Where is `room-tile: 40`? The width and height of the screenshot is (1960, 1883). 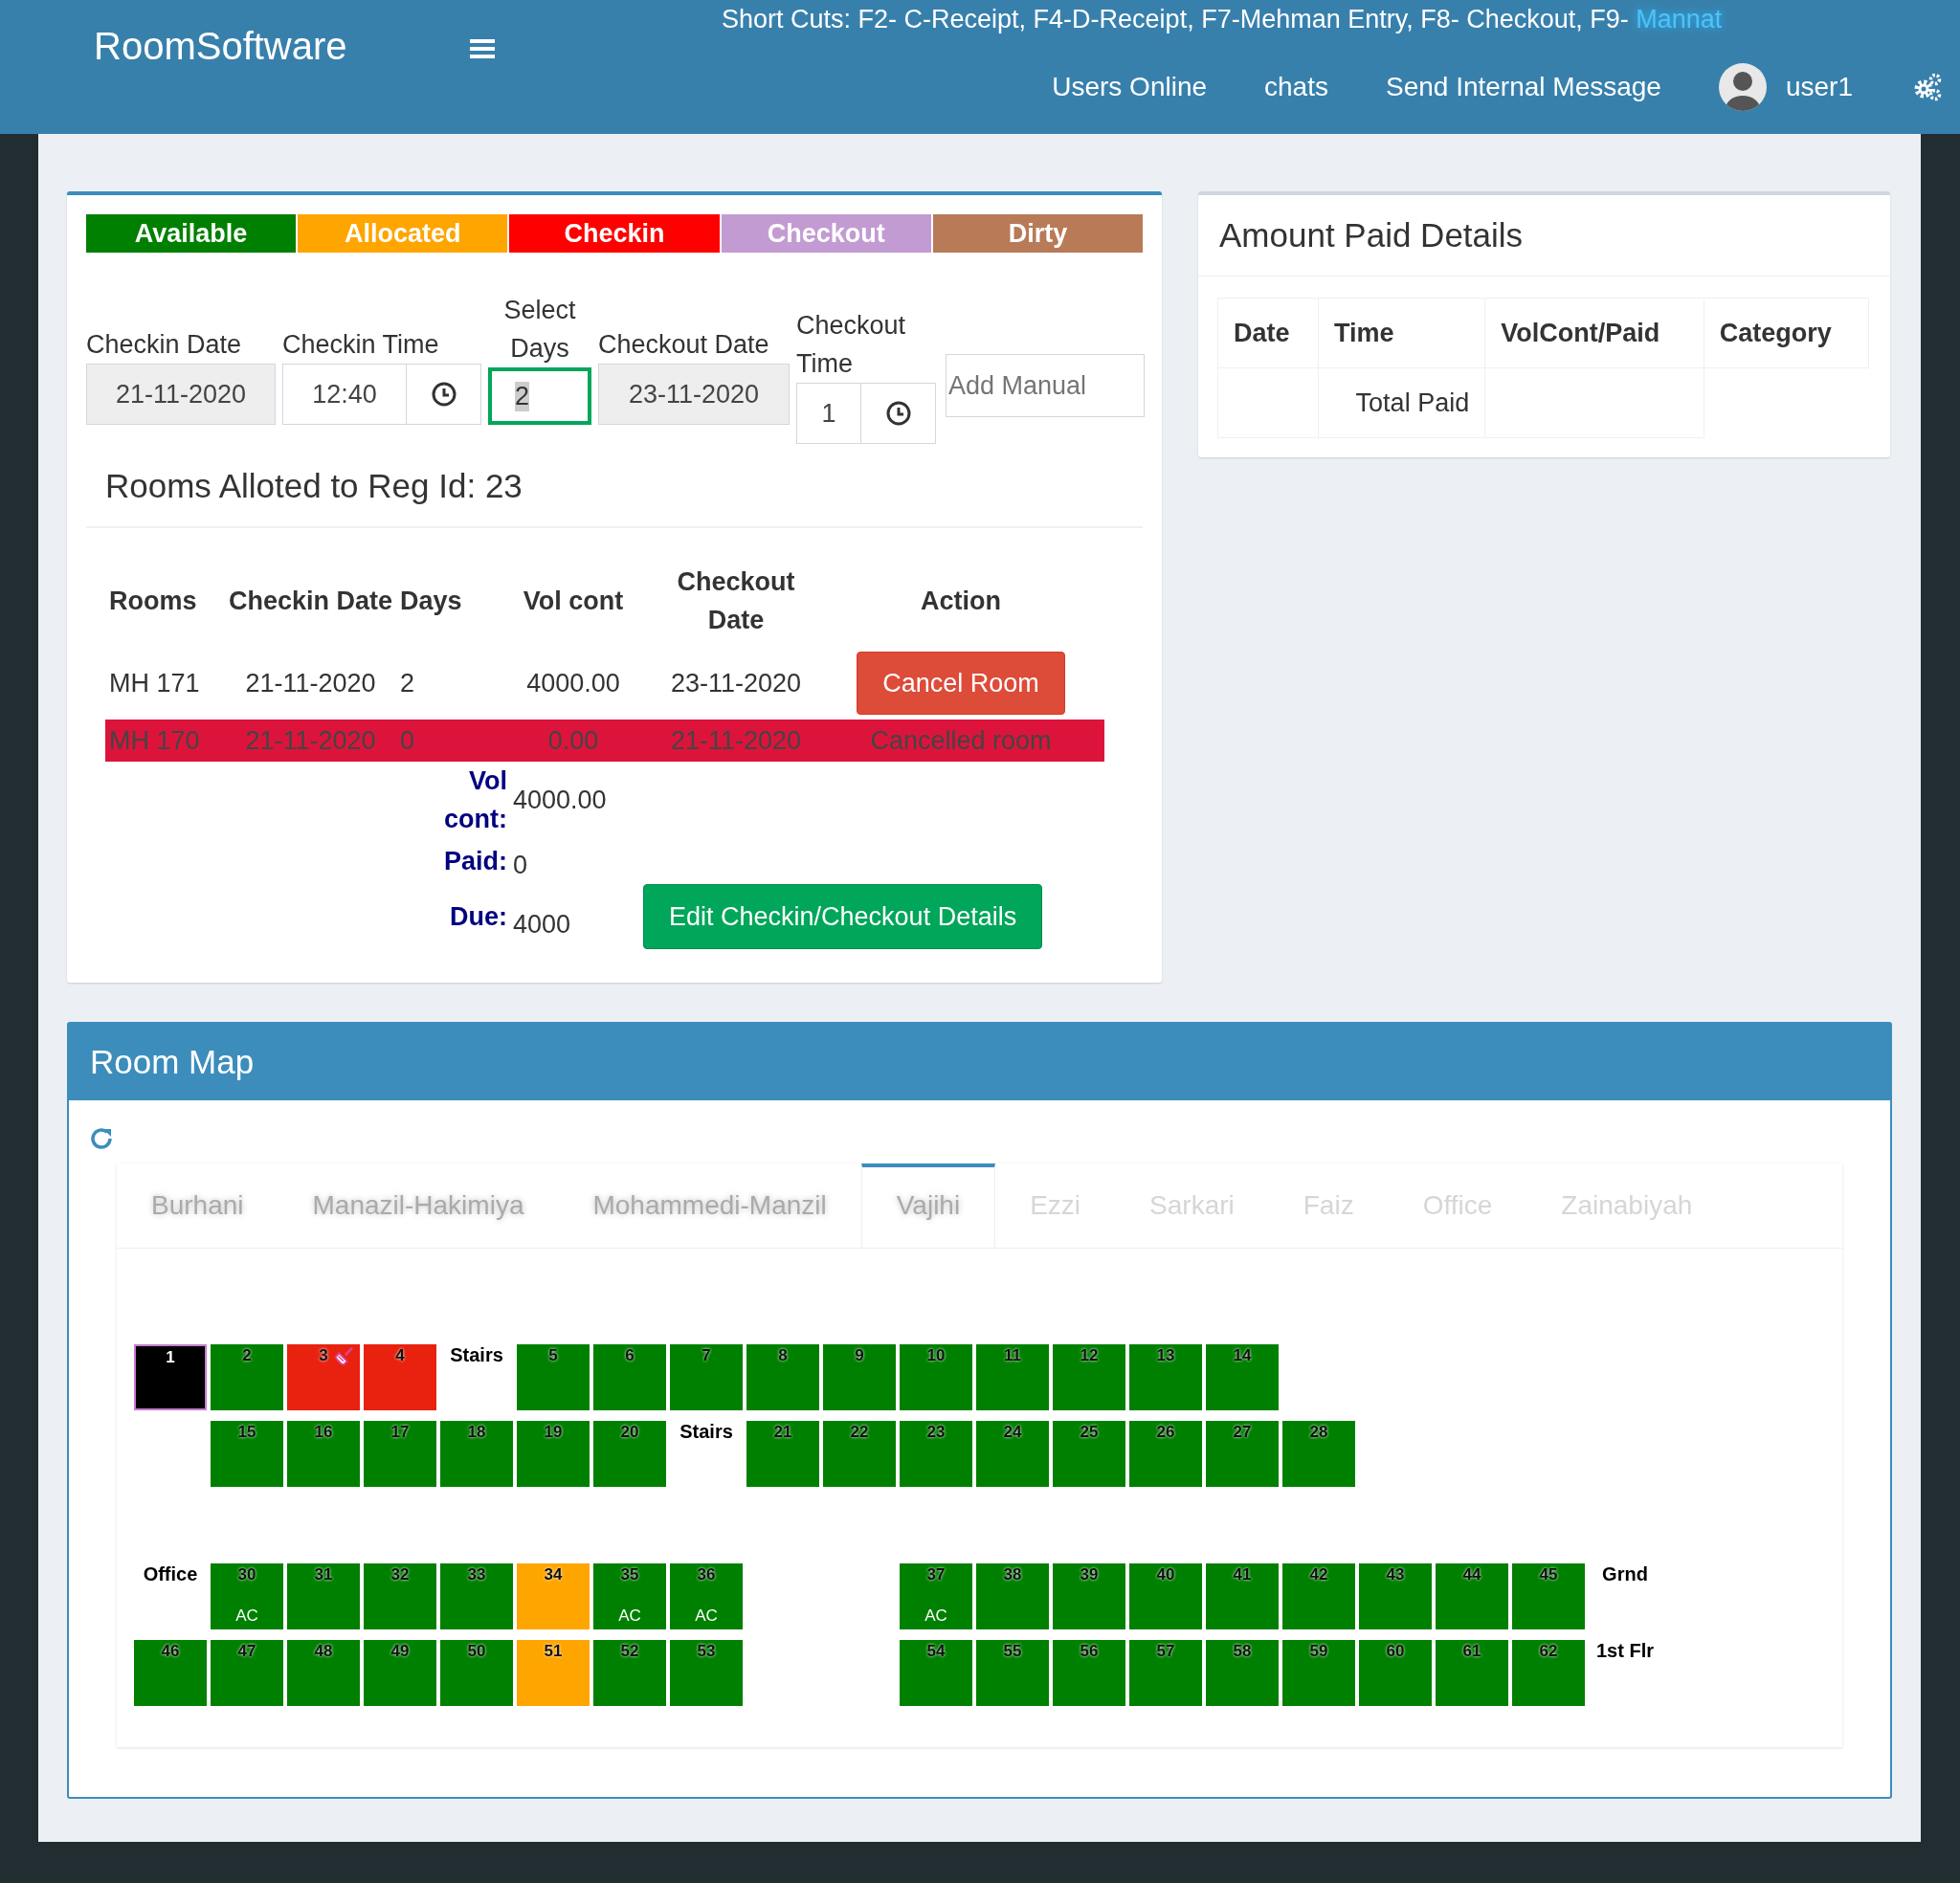 room-tile: 40 is located at coordinates (1166, 1596).